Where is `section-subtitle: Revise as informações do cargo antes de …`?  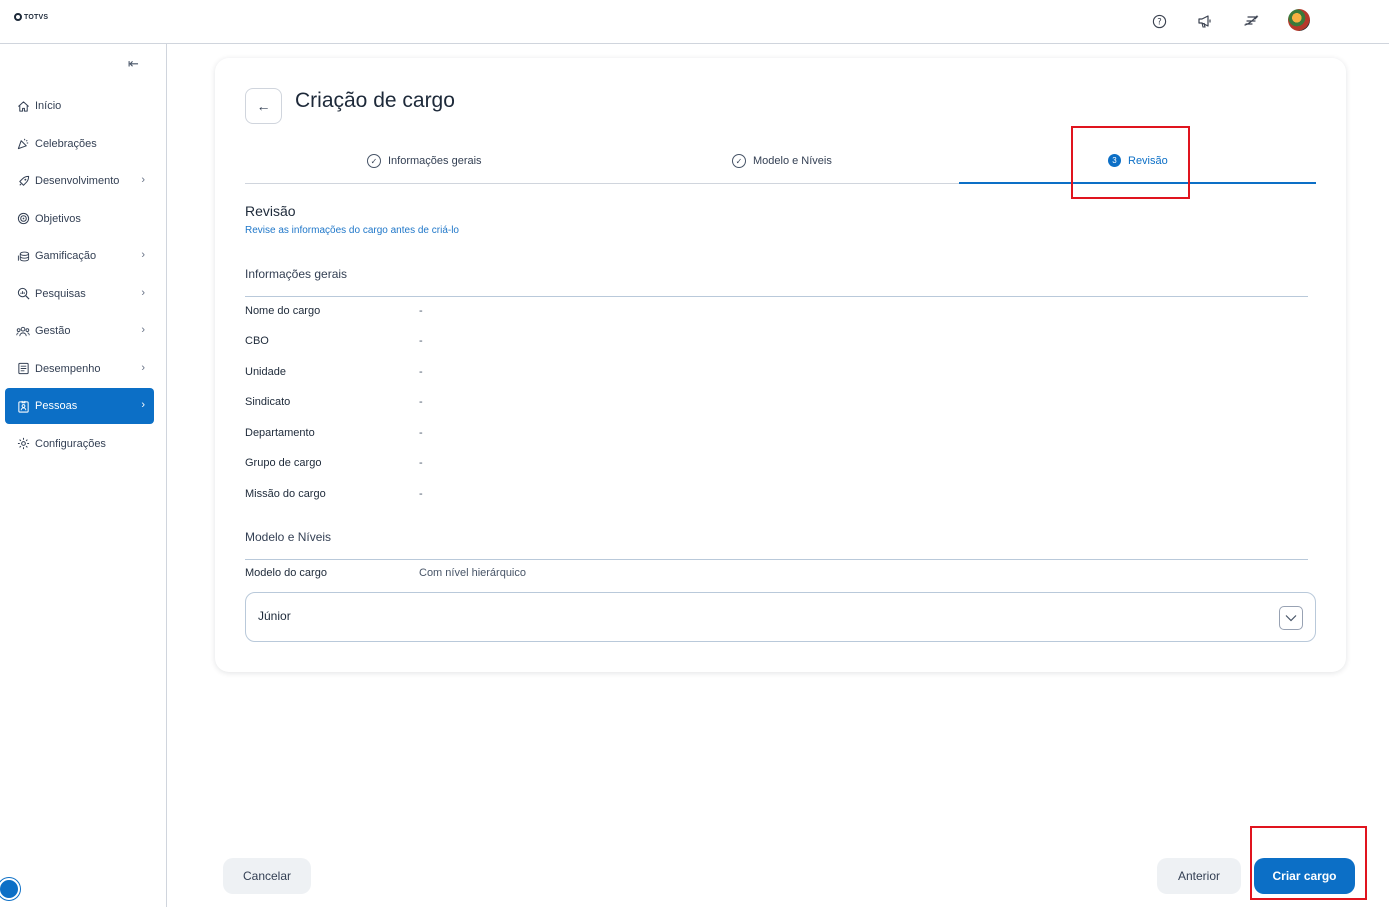
section-subtitle: Revise as informações do cargo antes de … is located at coordinates (352, 230).